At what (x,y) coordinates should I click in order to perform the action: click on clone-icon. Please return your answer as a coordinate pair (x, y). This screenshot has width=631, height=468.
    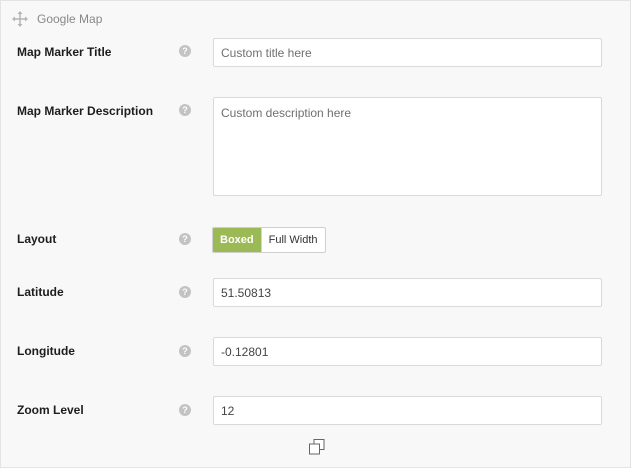
    Looking at the image, I should click on (317, 447).